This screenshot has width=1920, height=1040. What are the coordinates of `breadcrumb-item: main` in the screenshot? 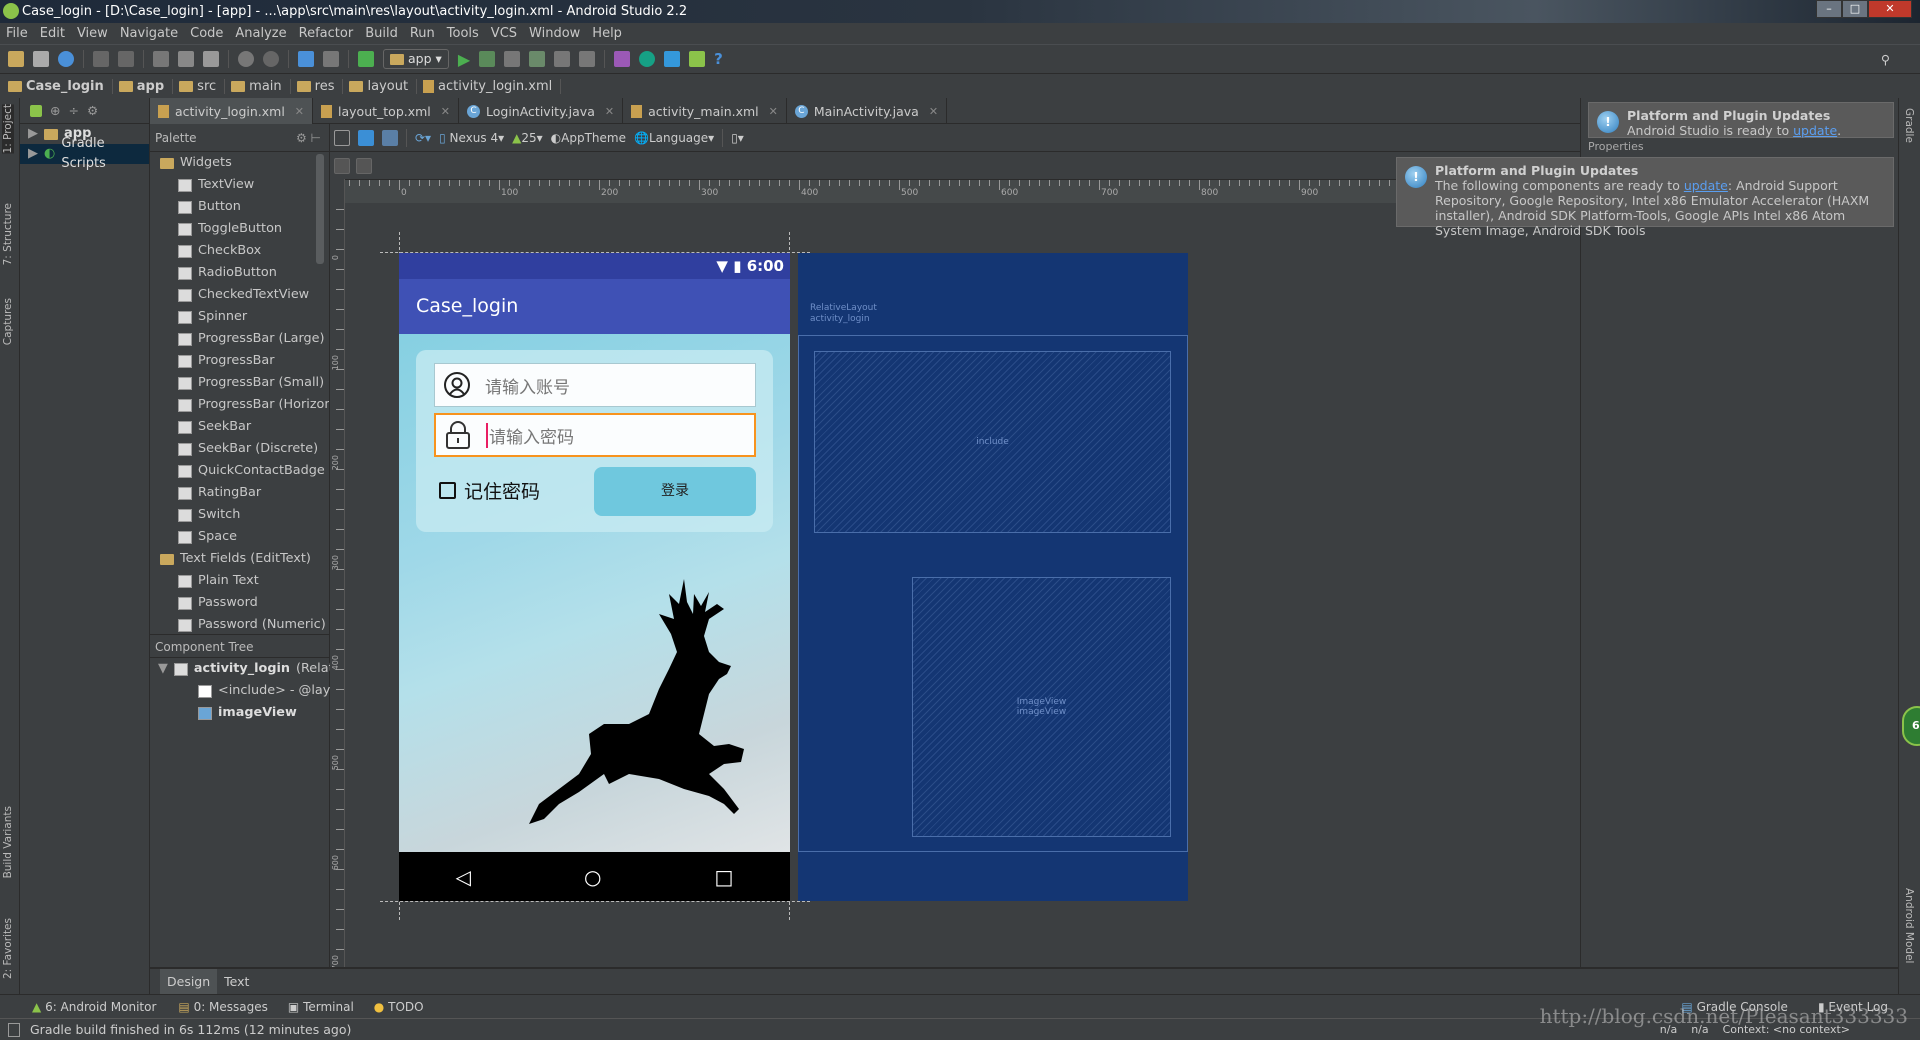 It's located at (261, 86).